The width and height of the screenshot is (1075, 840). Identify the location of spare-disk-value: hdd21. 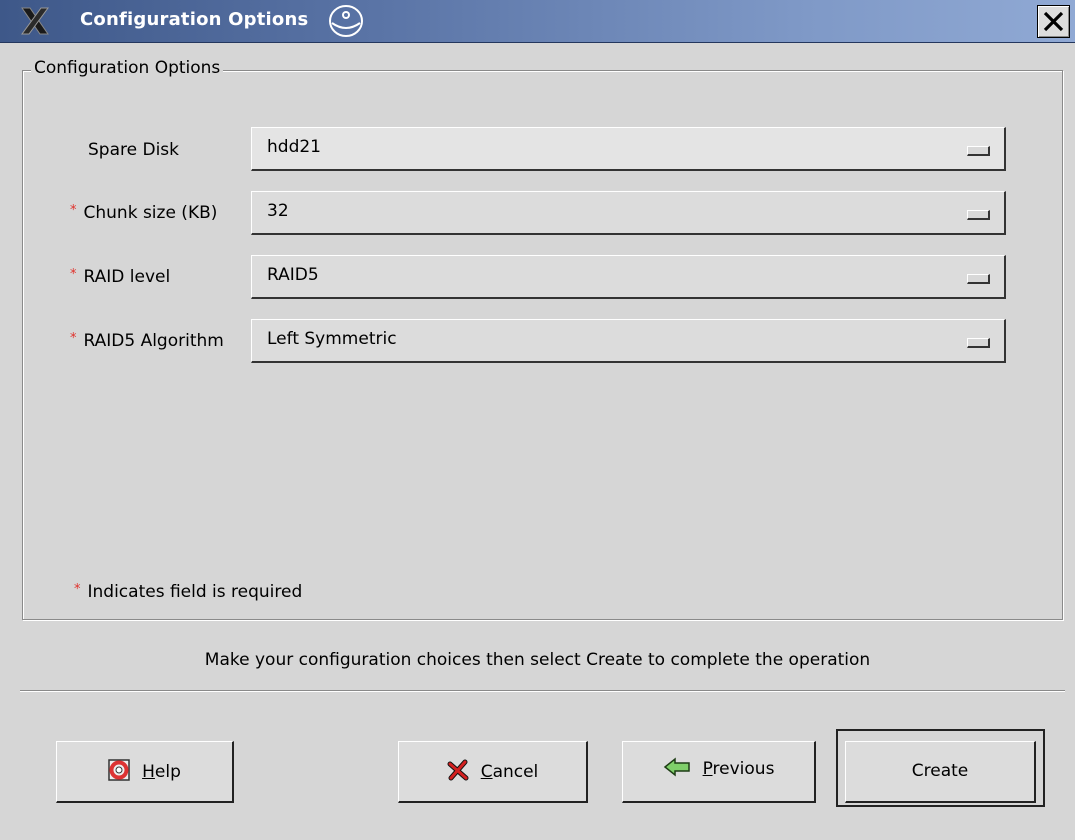
(294, 147).